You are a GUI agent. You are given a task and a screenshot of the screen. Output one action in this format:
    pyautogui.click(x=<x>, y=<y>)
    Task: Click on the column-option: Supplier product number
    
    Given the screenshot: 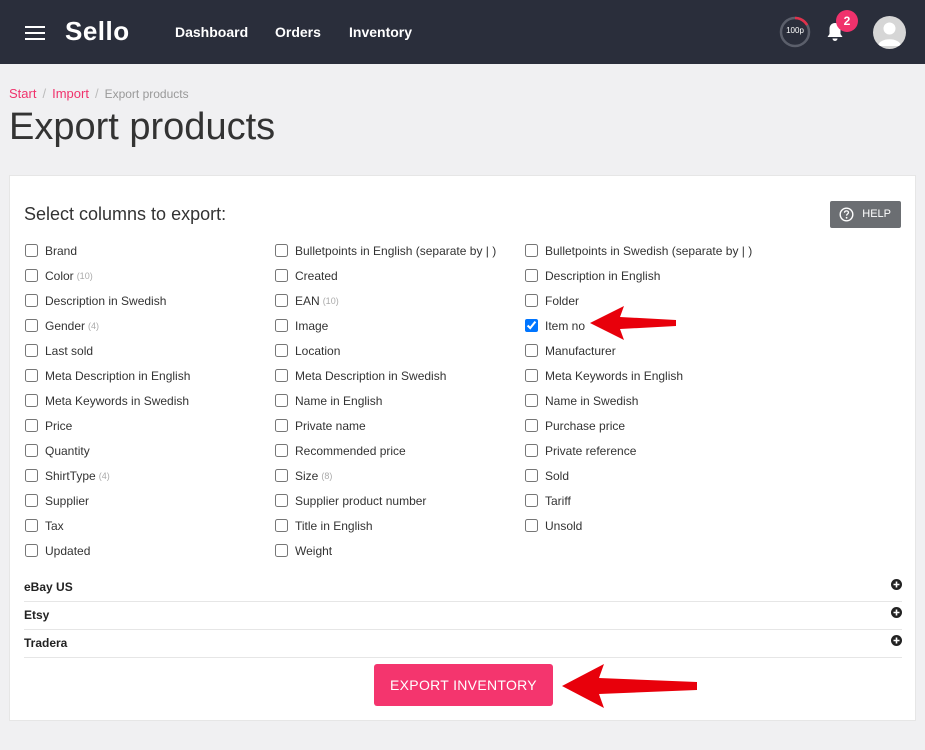 What is the action you would take?
    pyautogui.click(x=400, y=500)
    